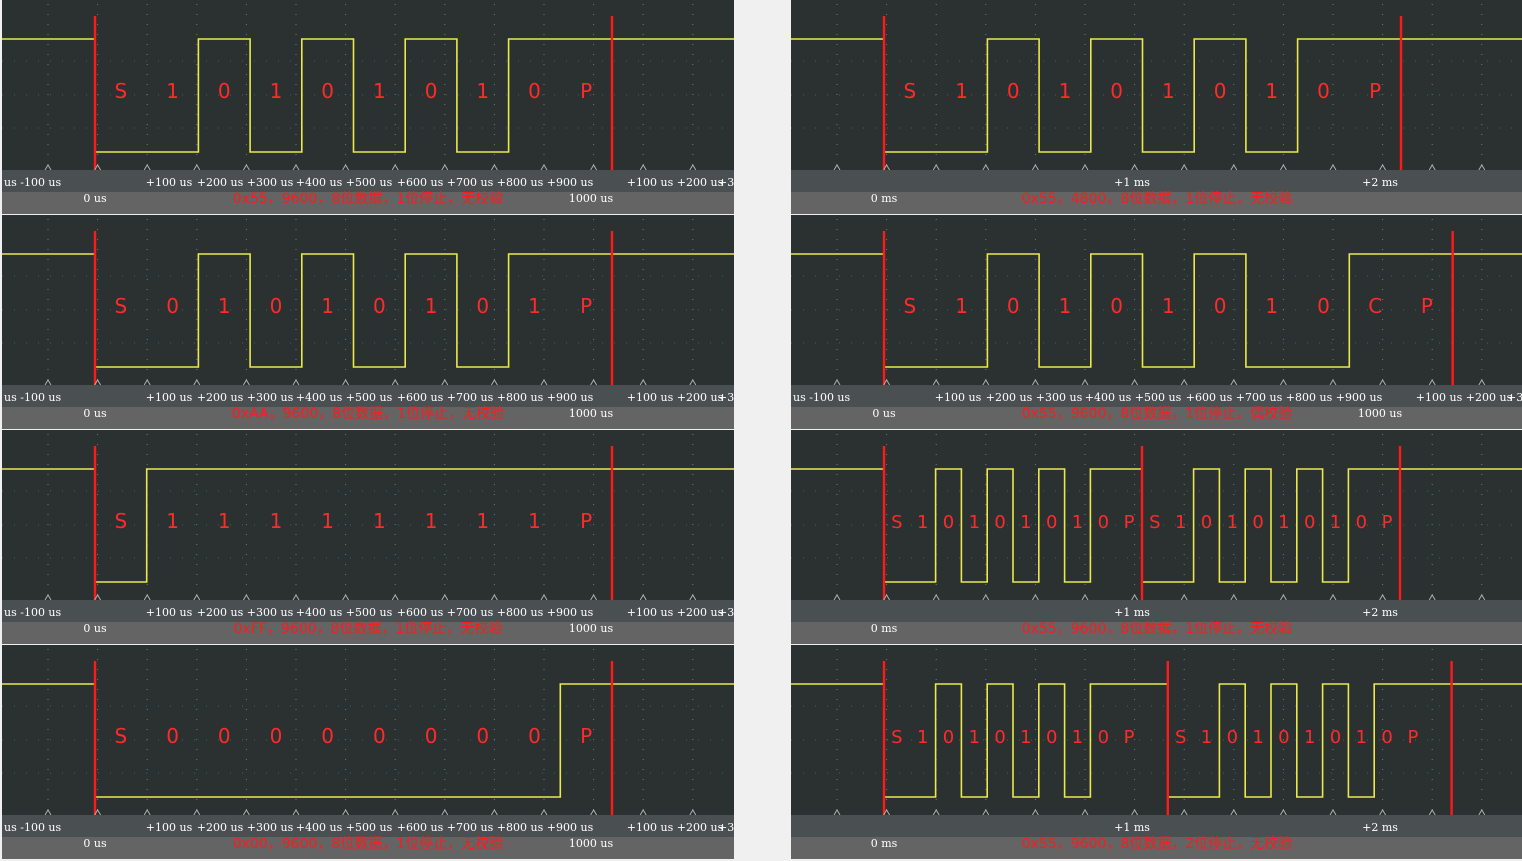 This screenshot has width=1522, height=861. I want to click on waveform-svg: S 1 0 1 0 1 0 1 0 P, so click(1156, 87).